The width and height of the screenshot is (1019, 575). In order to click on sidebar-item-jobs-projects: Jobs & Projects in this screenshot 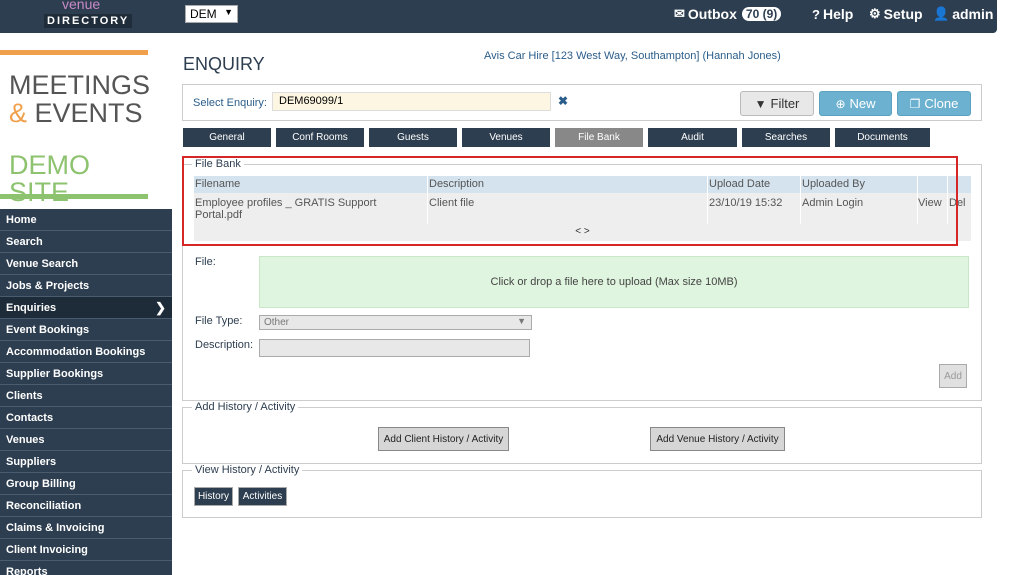, I will do `click(86, 286)`.